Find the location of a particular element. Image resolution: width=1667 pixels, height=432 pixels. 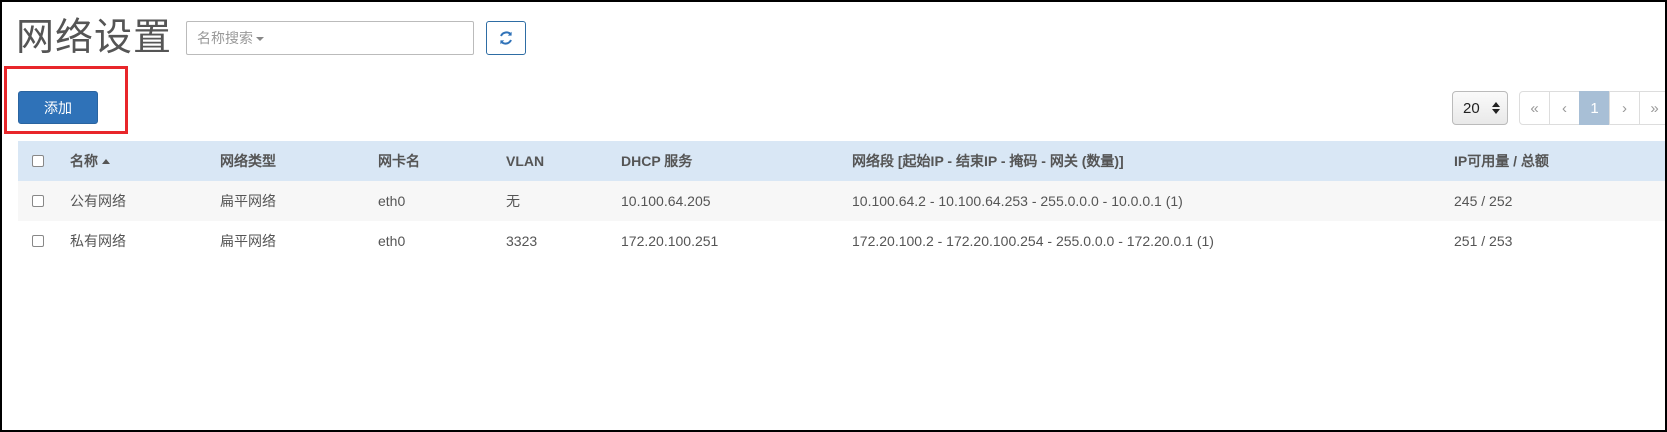

refresh-icon is located at coordinates (506, 38).